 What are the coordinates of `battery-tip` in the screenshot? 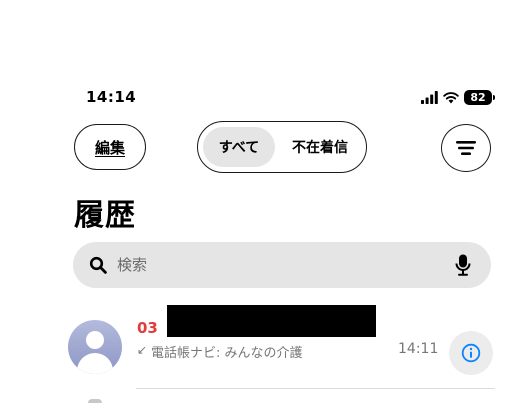 It's located at (494, 97).